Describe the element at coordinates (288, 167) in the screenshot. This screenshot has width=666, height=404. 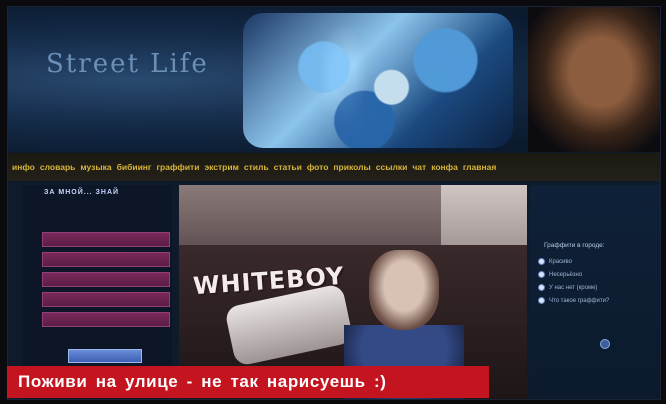
I see `nav-link-articles: статьи` at that location.